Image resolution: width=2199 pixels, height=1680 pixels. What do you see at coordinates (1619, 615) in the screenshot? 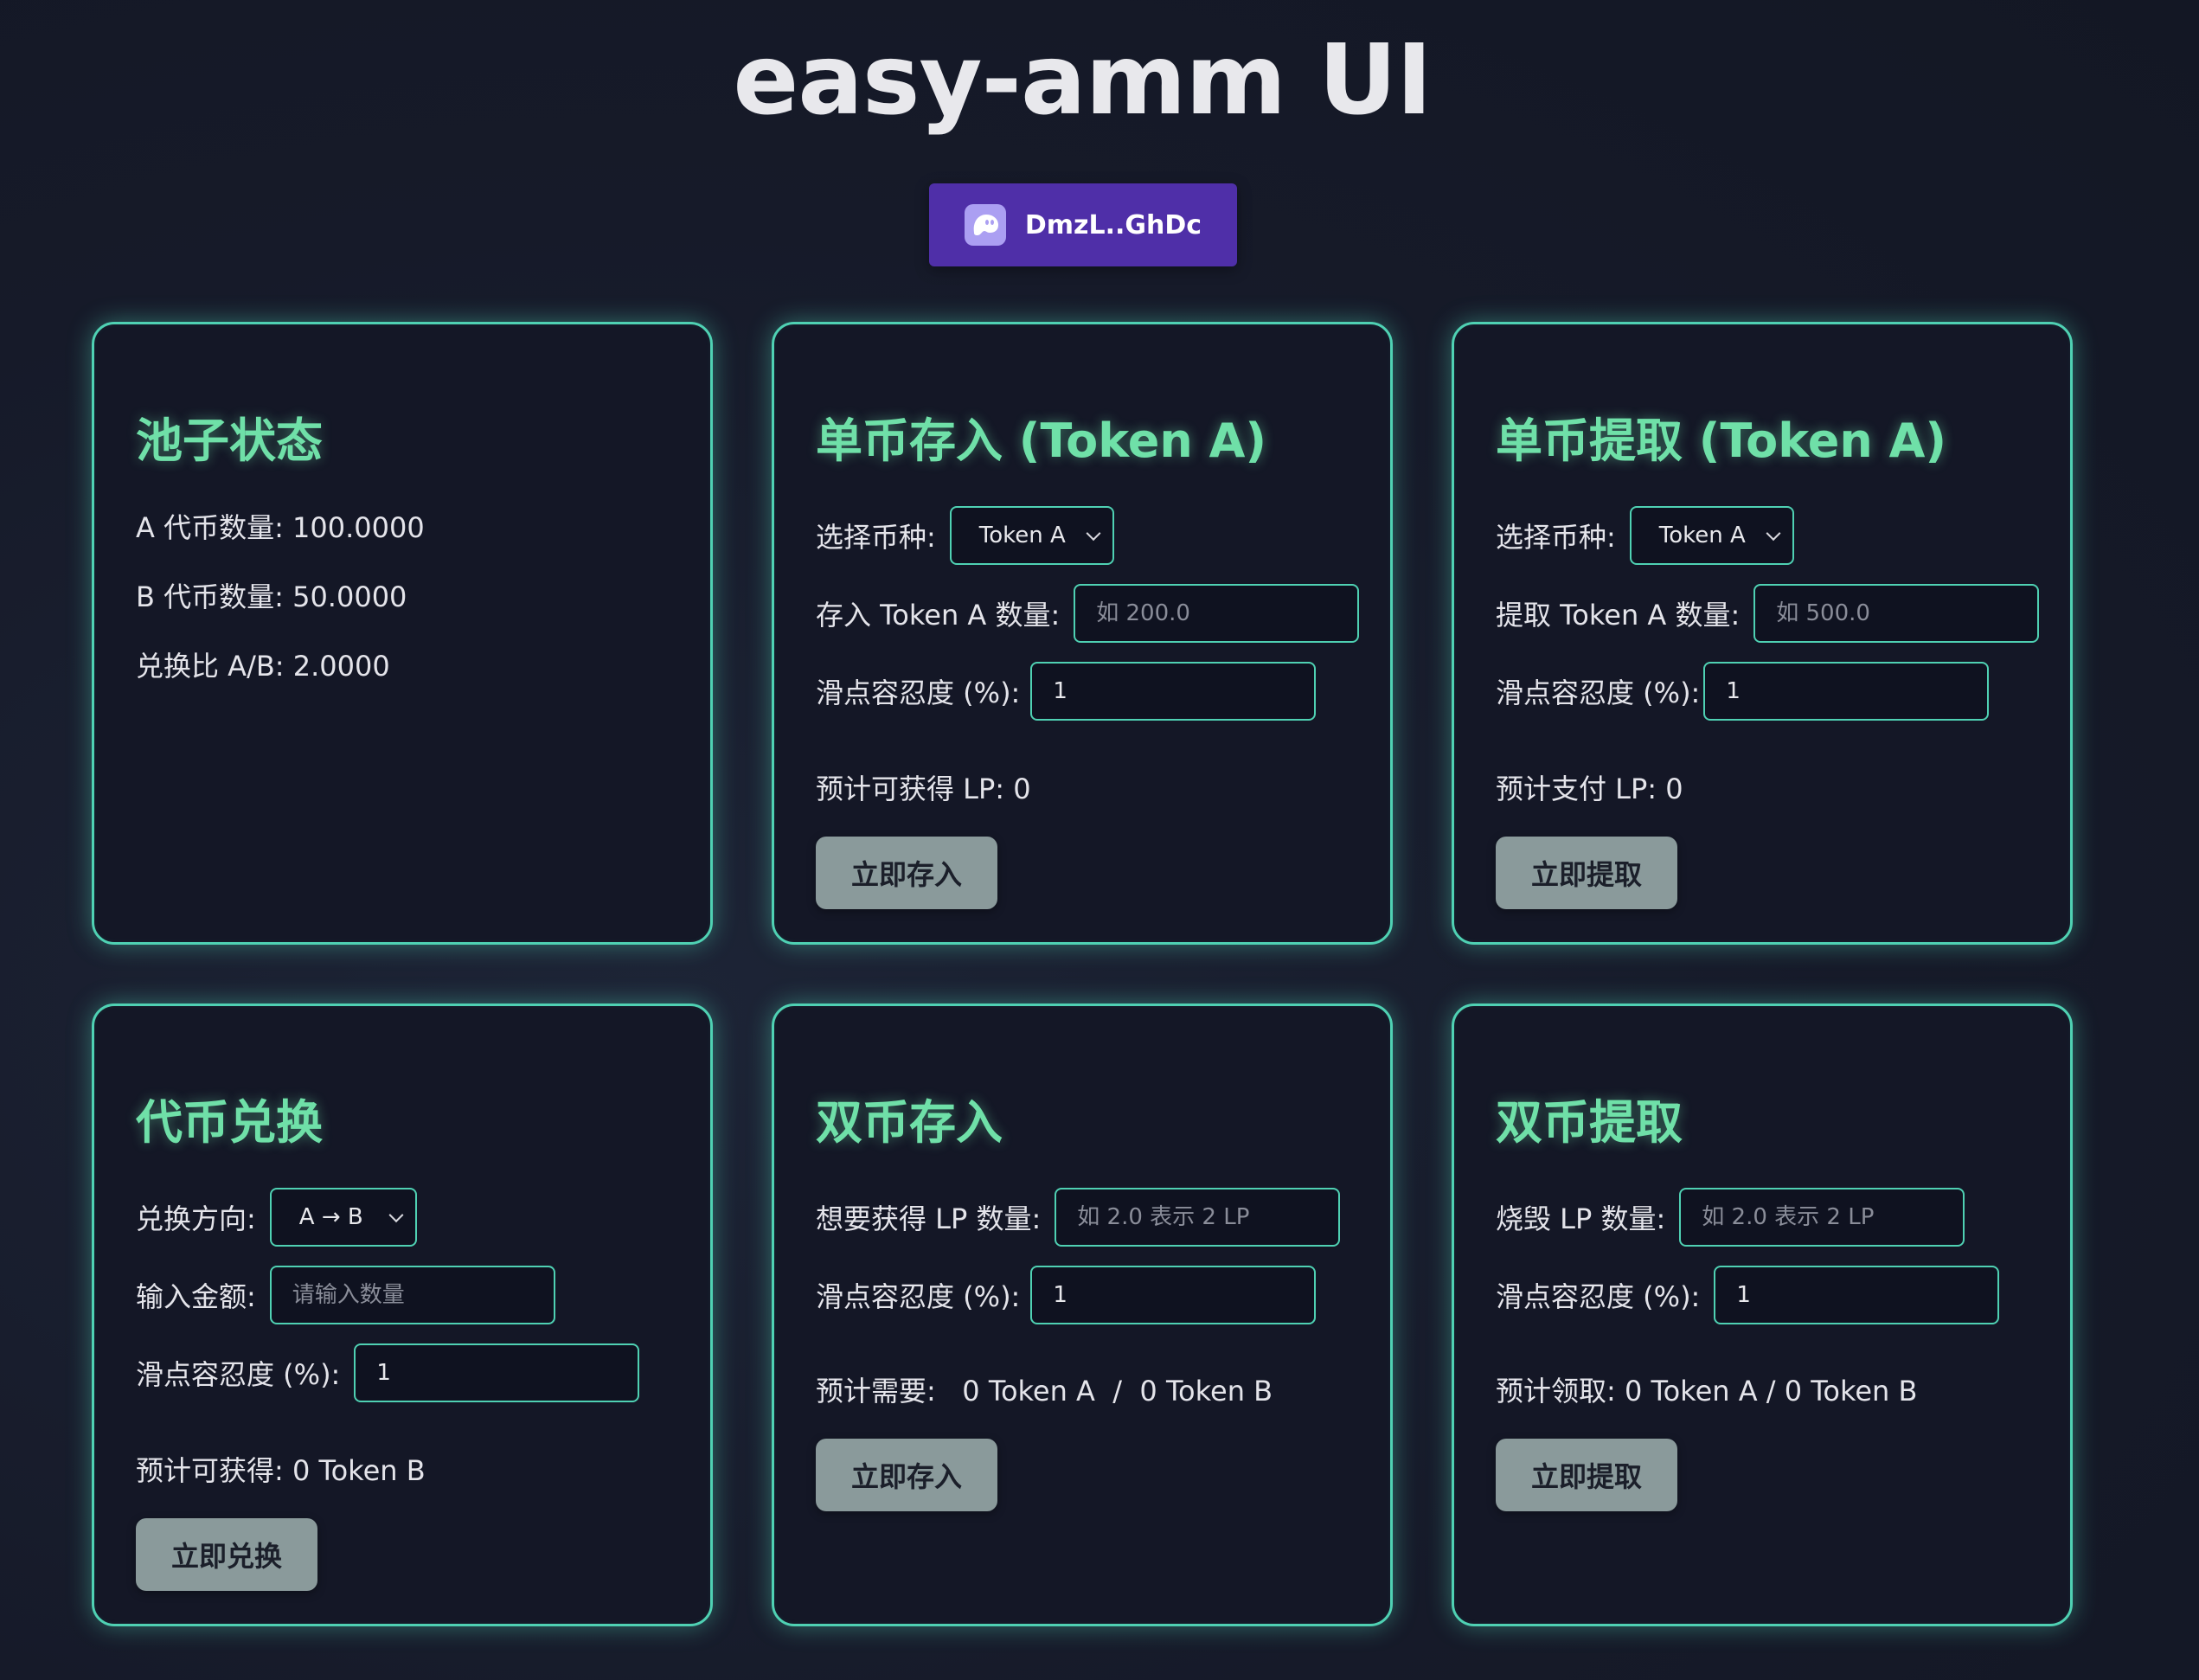
I see `withdraw-amount-label: 提取 Token A 数量:` at bounding box center [1619, 615].